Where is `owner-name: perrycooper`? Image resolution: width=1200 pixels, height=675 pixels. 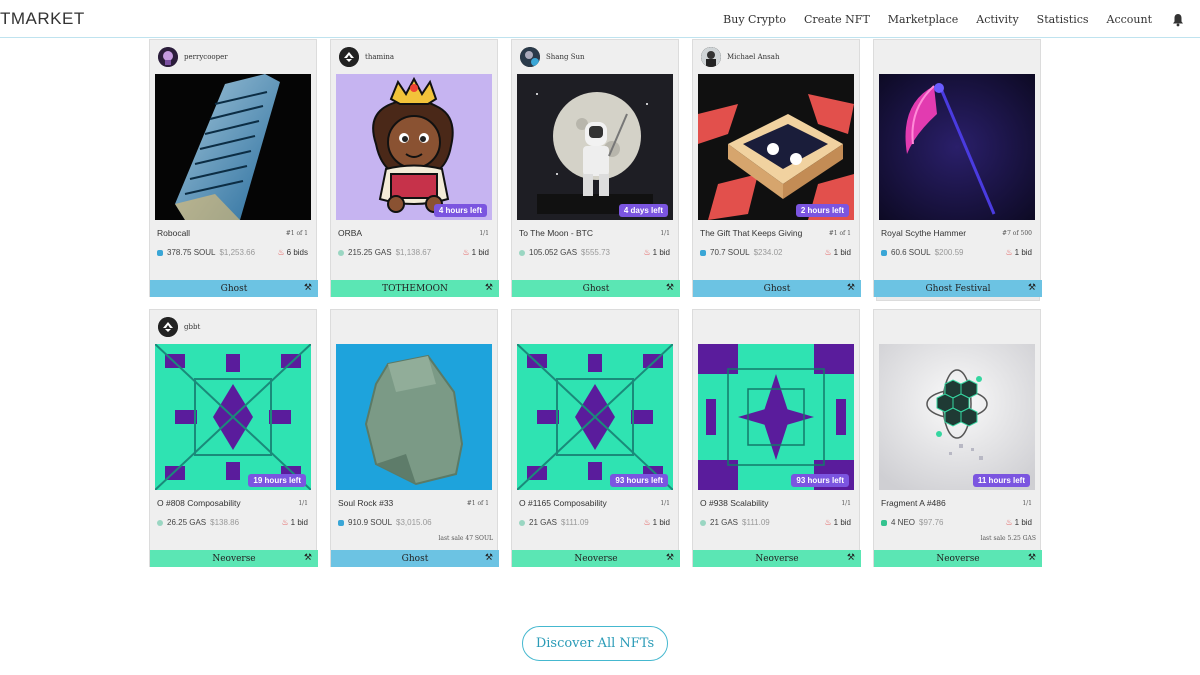 owner-name: perrycooper is located at coordinates (206, 57).